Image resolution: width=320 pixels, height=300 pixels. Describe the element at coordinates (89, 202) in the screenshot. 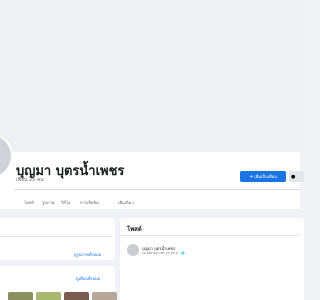

I see `tab-checkins: การเช็คอิน` at that location.